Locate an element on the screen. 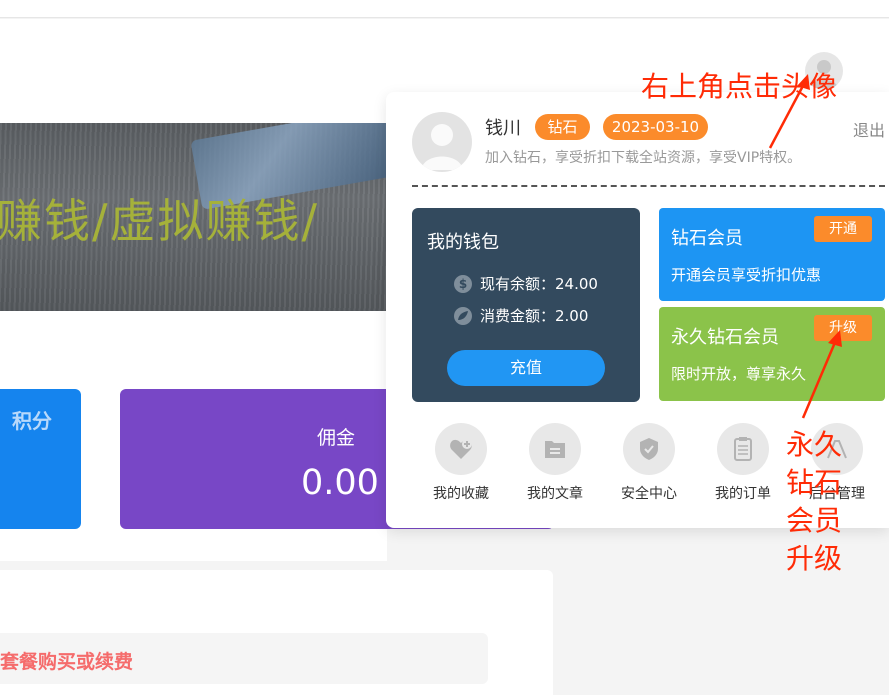 This screenshot has height=695, width=889. recharge-button: 充值 is located at coordinates (526, 368).